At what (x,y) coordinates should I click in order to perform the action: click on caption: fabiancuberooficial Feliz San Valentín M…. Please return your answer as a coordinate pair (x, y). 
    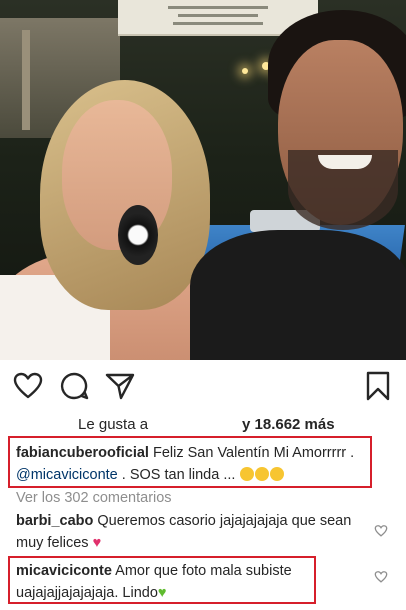
    Looking at the image, I should click on (190, 462).